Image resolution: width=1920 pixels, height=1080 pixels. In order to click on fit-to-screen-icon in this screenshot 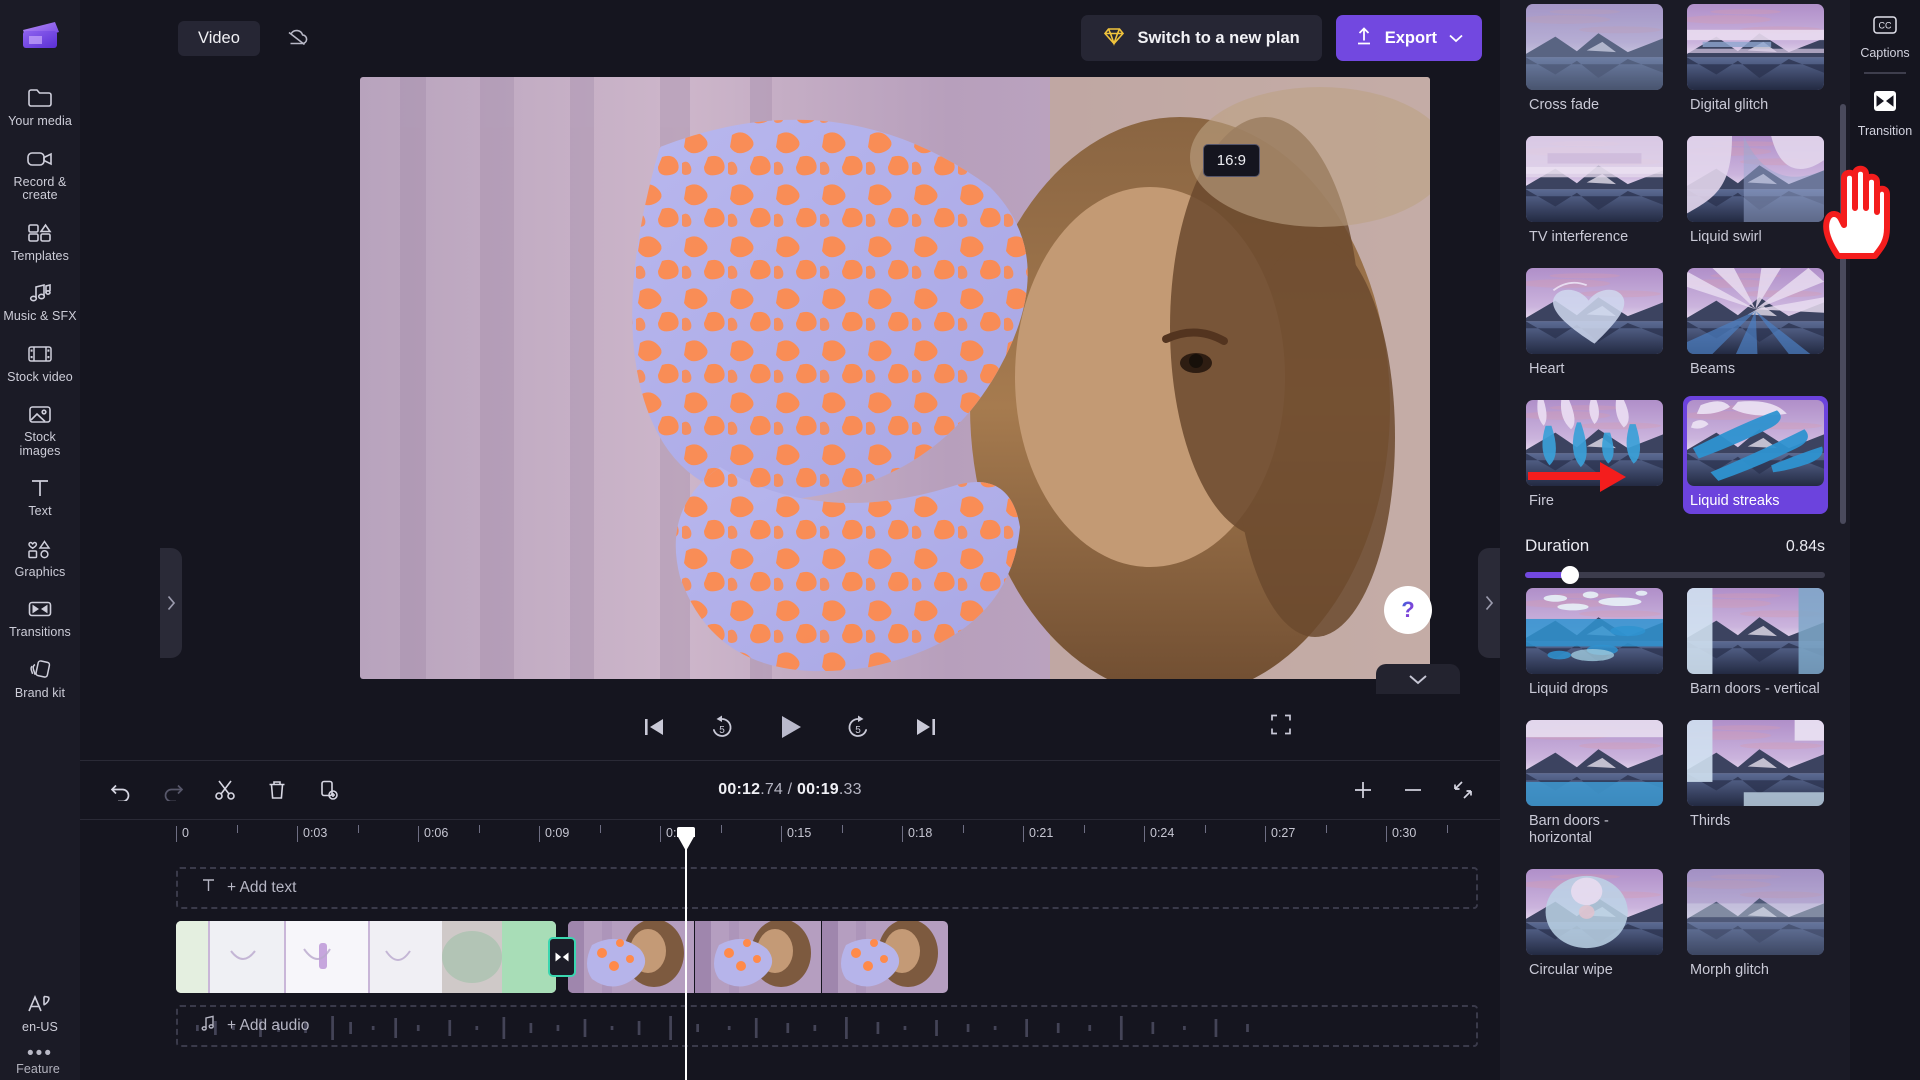, I will do `click(1463, 790)`.